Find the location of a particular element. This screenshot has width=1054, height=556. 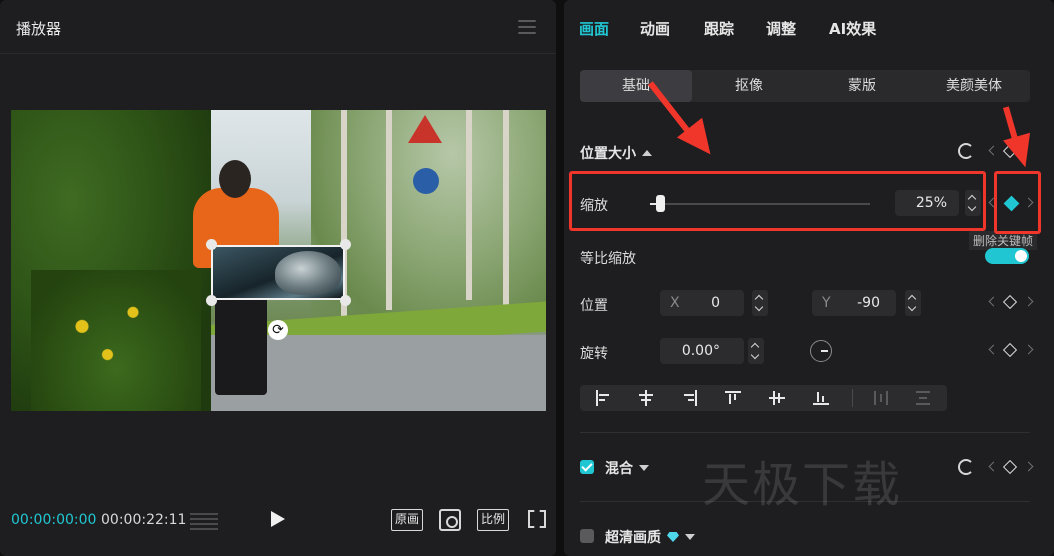

subtab-mask: 蒙版 is located at coordinates (862, 86).